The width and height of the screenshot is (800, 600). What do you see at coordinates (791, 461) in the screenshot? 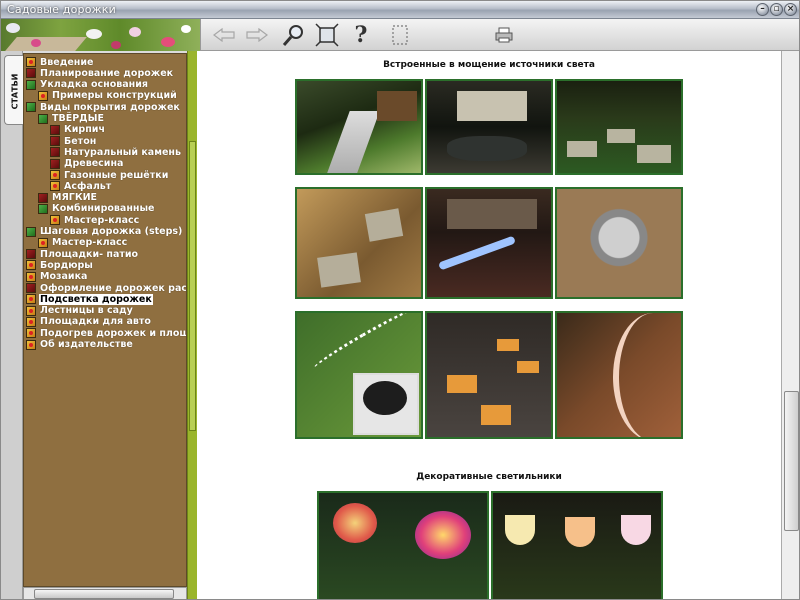
I see `content-scroll-thumb` at bounding box center [791, 461].